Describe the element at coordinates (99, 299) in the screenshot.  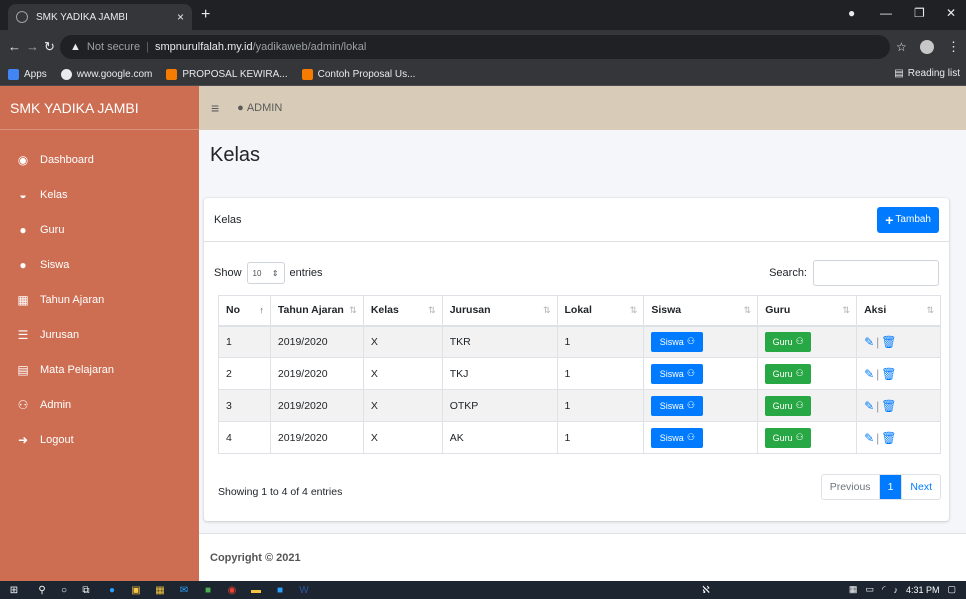
I see `sidebar-item-tahun-ajaran: ▦ Tahun Ajaran` at that location.